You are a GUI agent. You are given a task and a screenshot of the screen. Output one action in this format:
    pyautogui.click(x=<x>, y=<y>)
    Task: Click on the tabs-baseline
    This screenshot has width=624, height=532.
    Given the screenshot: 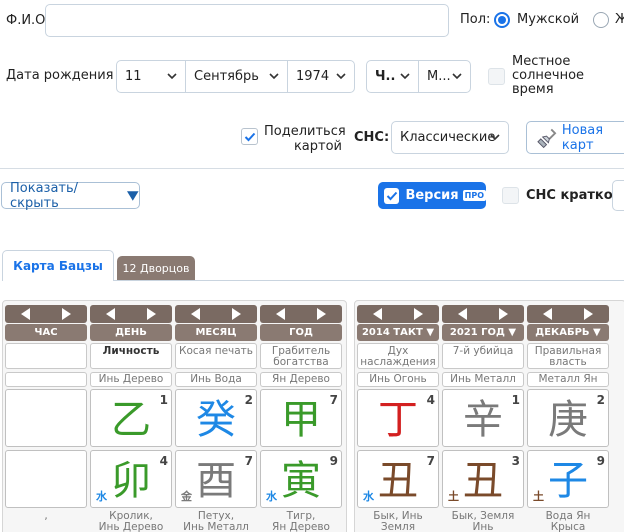 What is the action you would take?
    pyautogui.click(x=369, y=280)
    